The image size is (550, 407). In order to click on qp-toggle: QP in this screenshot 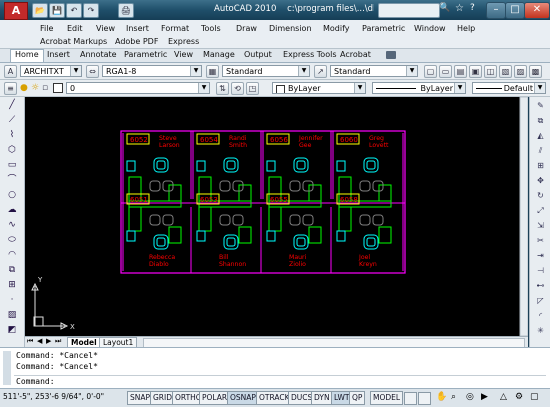, I will do `click(357, 398)`.